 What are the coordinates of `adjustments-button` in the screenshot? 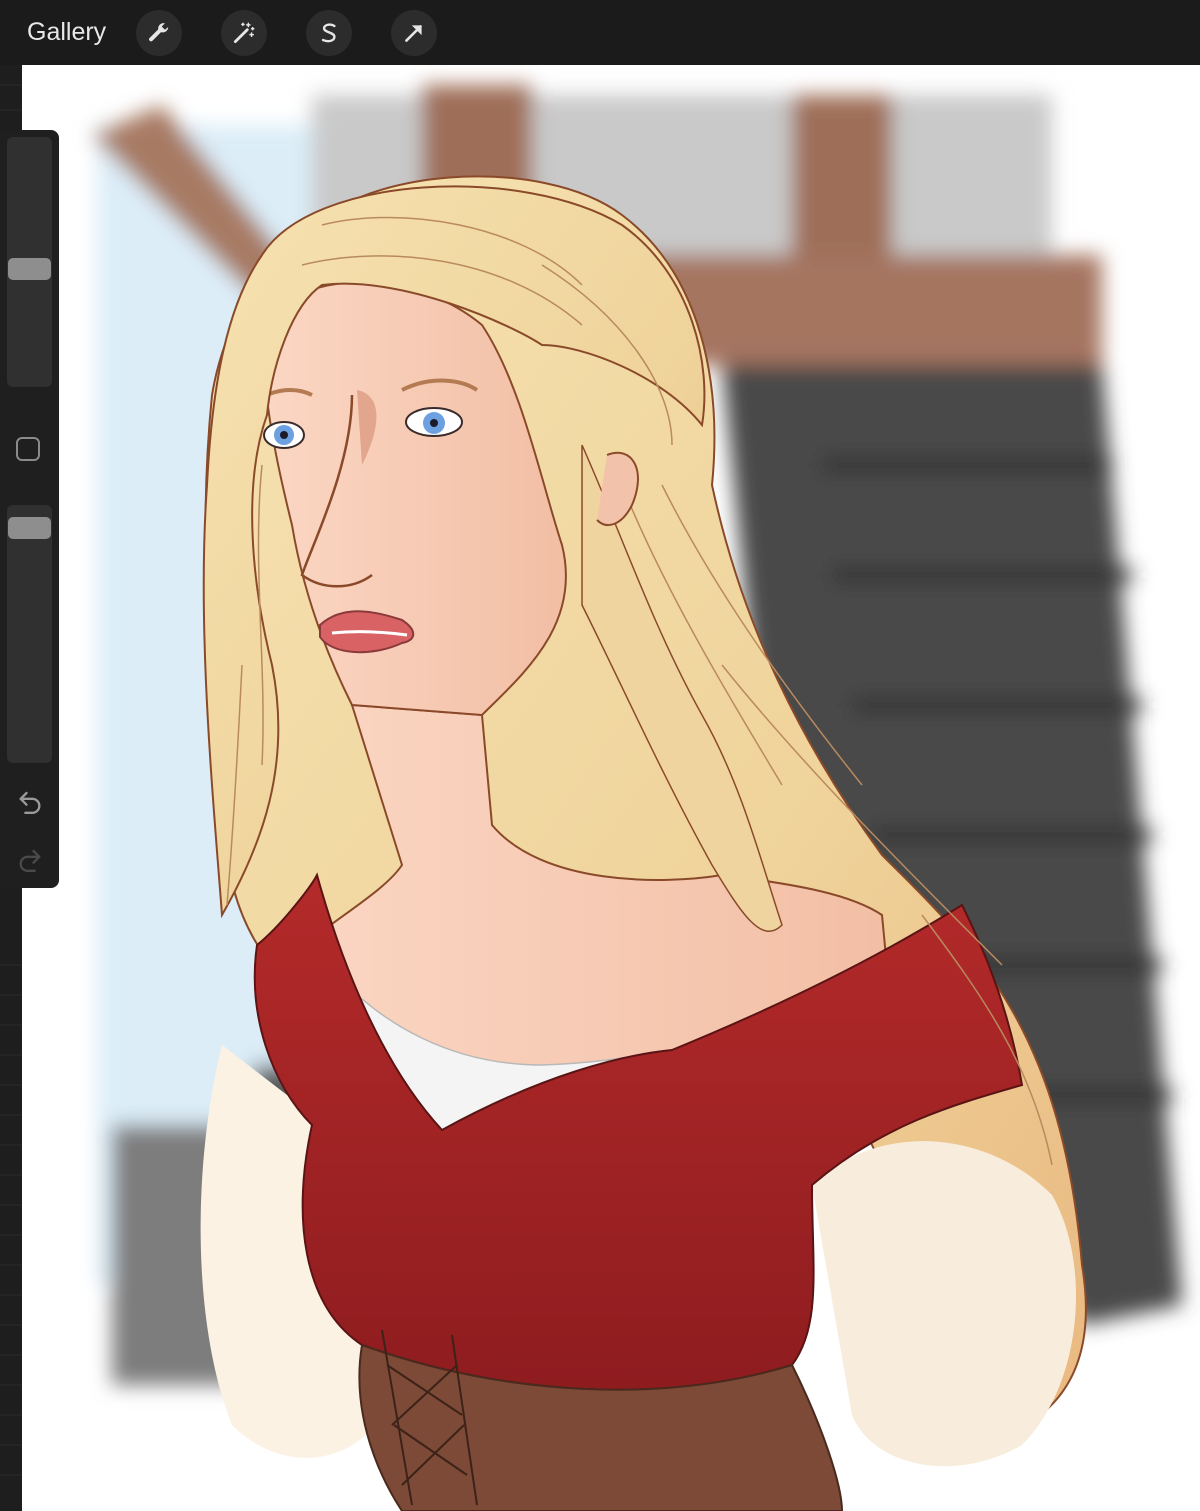 It's located at (244, 32).